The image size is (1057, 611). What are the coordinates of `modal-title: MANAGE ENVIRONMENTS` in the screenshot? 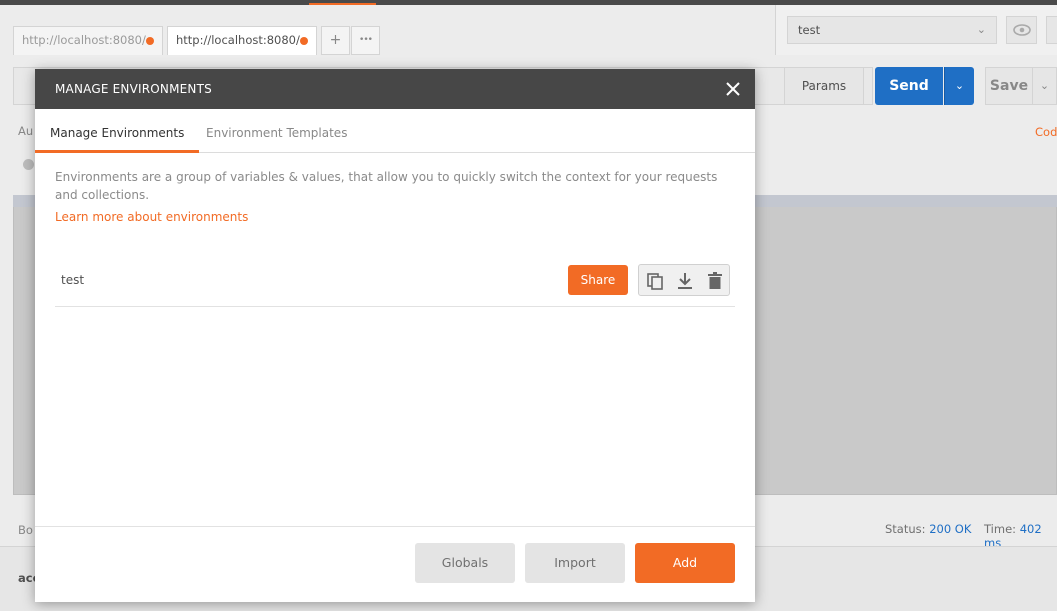 It's located at (133, 89).